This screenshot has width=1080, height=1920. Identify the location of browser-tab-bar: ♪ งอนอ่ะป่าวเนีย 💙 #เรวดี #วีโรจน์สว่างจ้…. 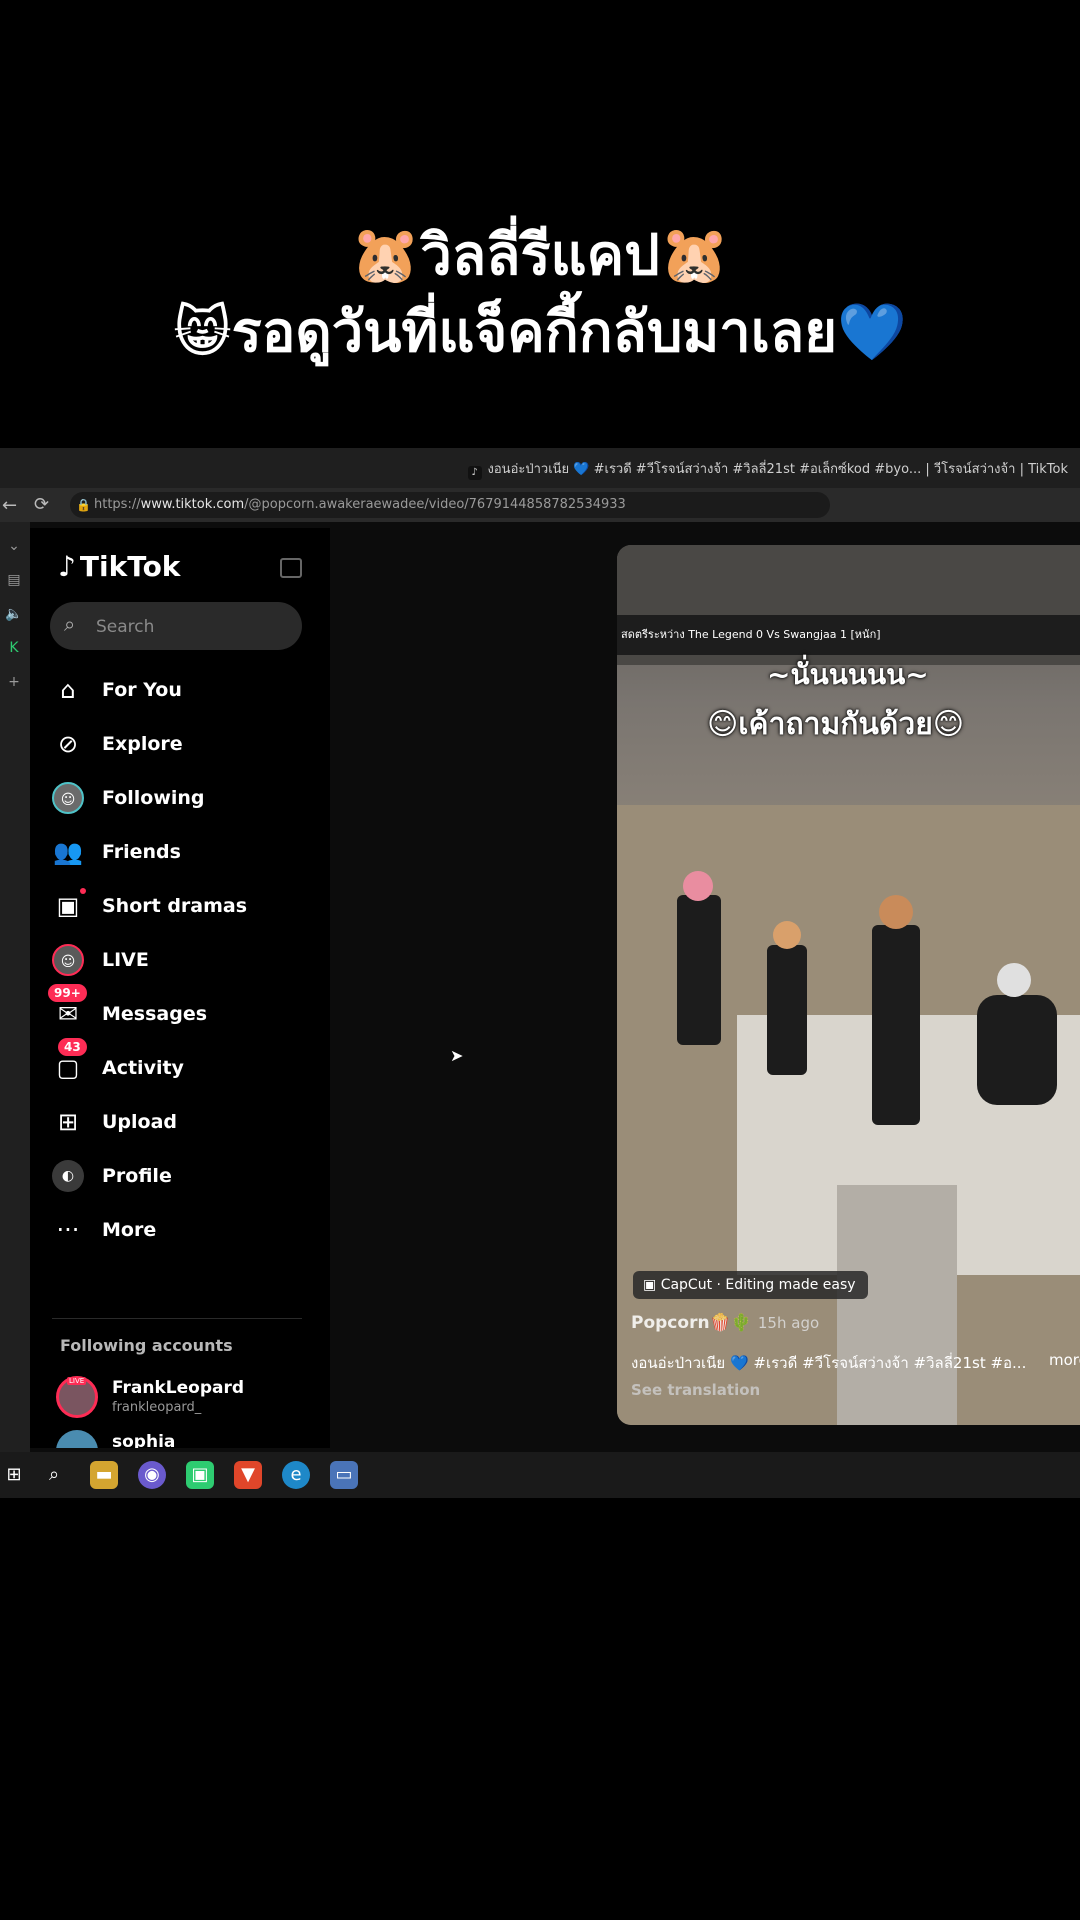
(540, 468).